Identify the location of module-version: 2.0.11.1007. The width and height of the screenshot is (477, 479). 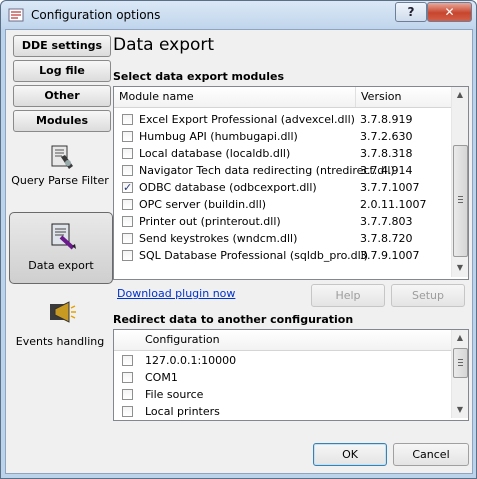
(393, 204).